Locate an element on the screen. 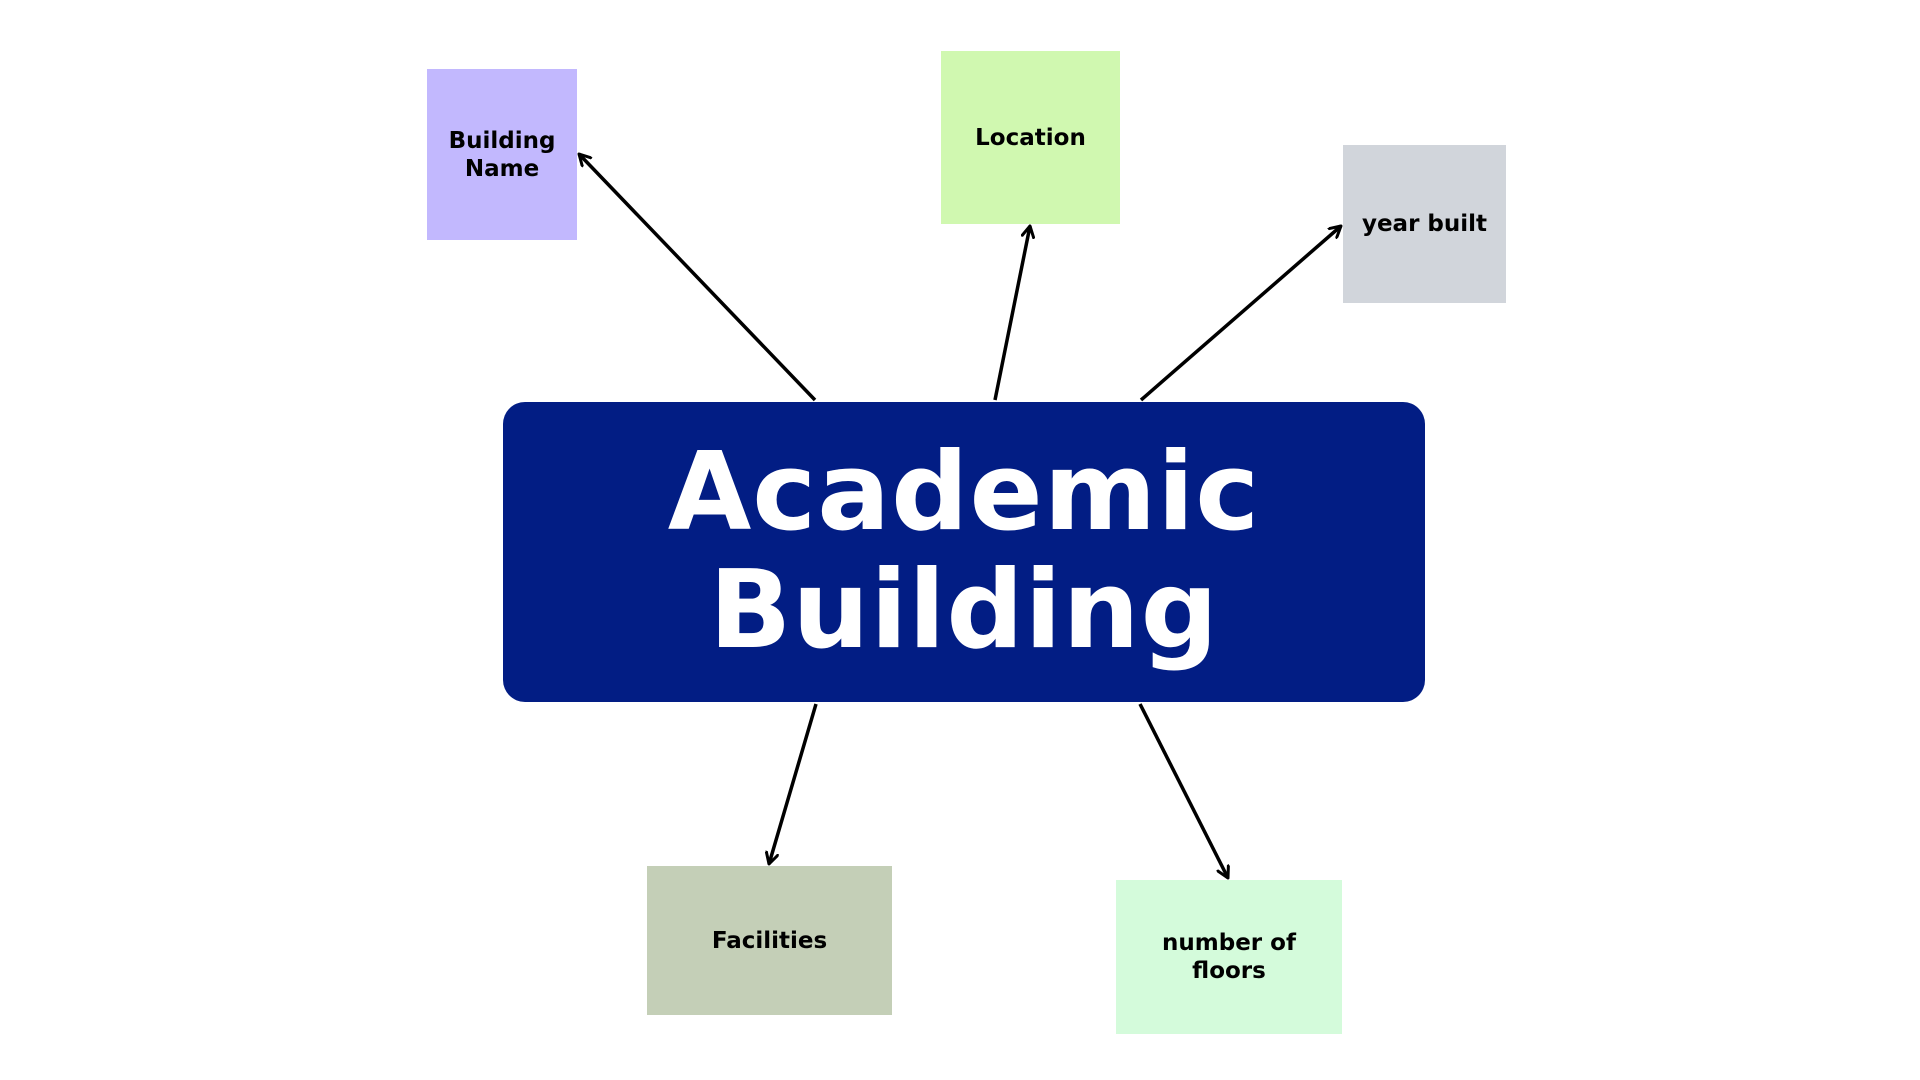 Image resolution: width=1920 pixels, height=1080 pixels. node-label: Building Name is located at coordinates (502, 154).